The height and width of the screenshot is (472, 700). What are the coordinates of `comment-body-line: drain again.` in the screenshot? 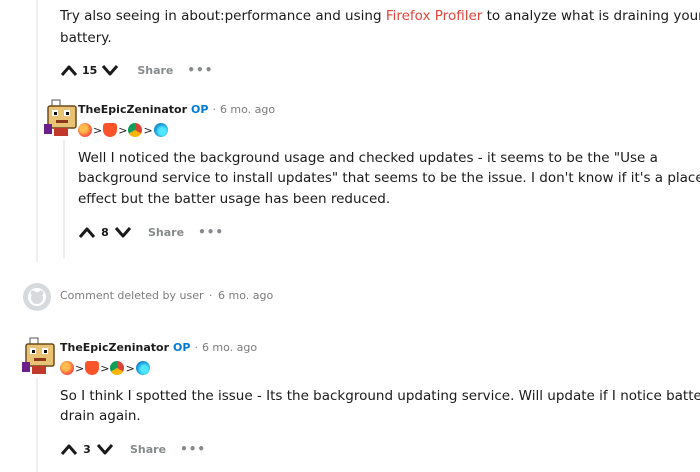 It's located at (100, 416).